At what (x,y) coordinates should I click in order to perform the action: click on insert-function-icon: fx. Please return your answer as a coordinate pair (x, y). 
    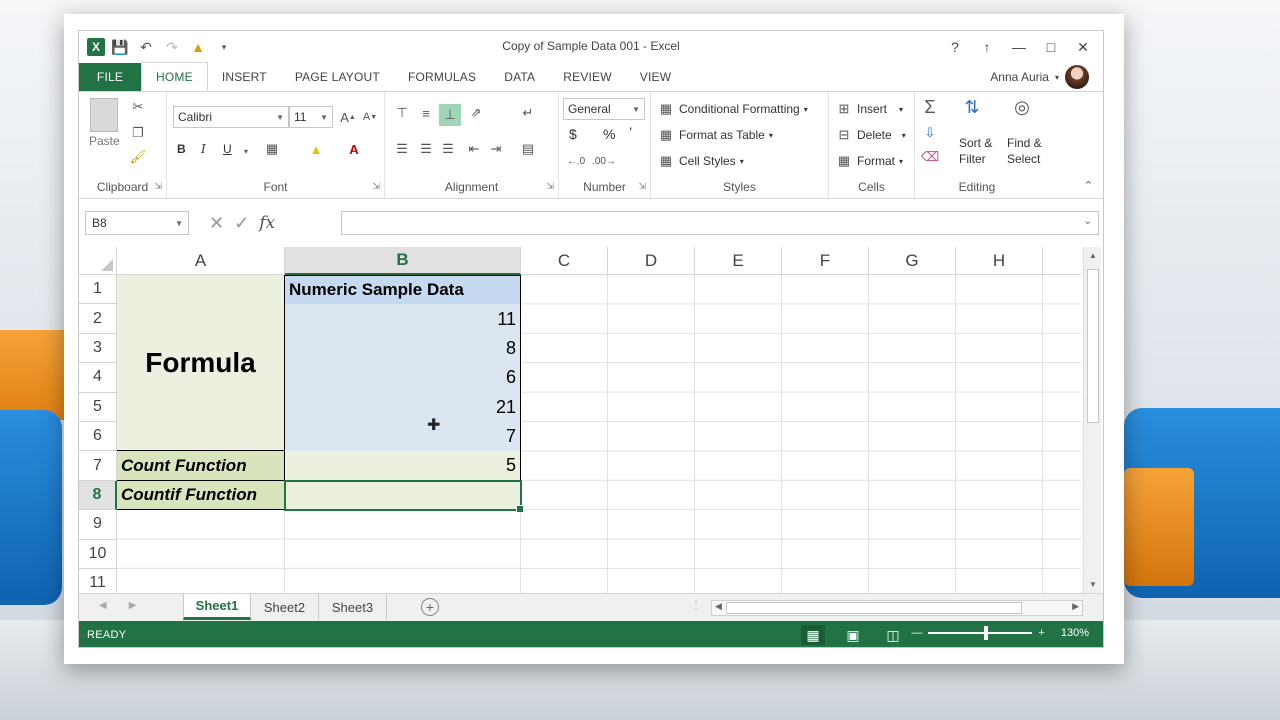
    Looking at the image, I should click on (267, 223).